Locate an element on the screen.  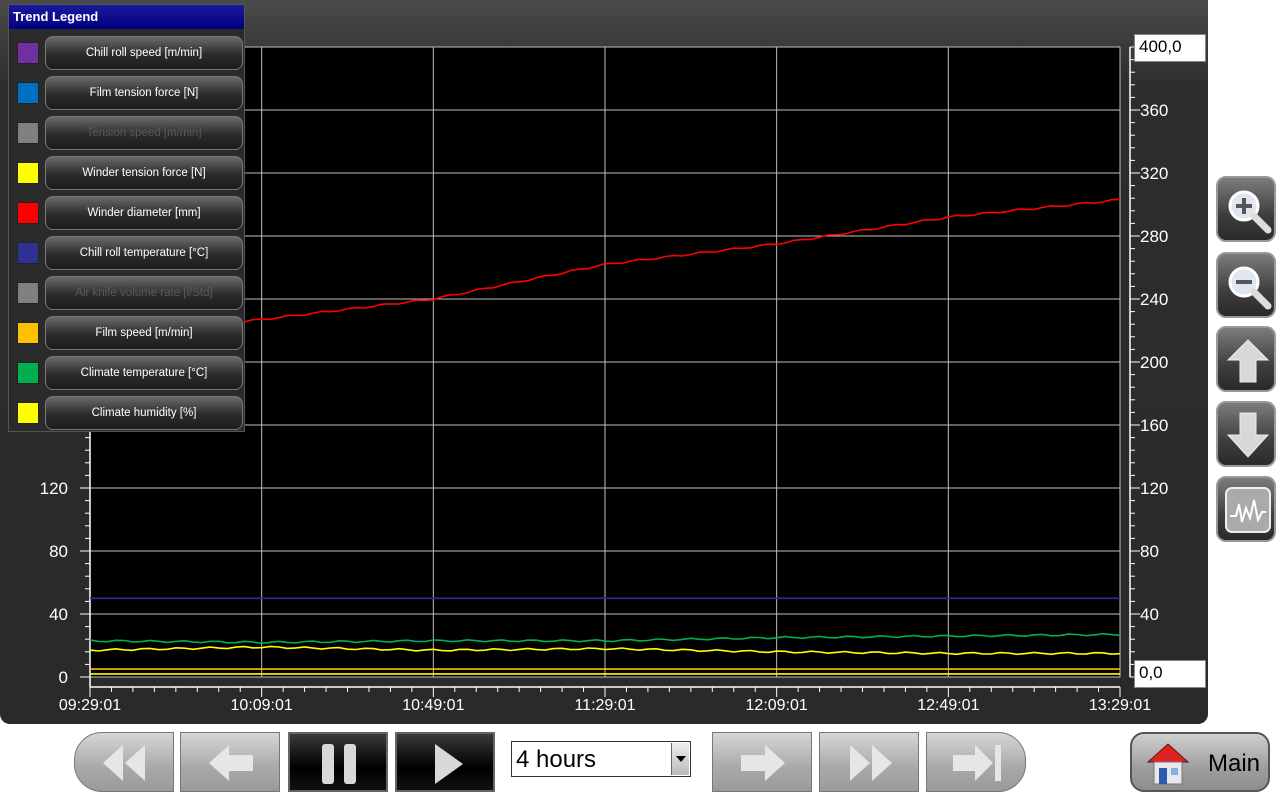
left-tick-label: 80 is located at coordinates (58, 551).